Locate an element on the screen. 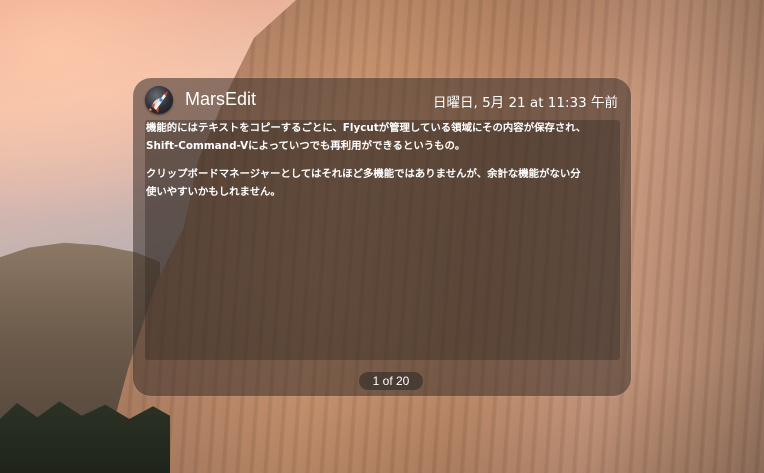  app-name: MarsEdit is located at coordinates (221, 99).